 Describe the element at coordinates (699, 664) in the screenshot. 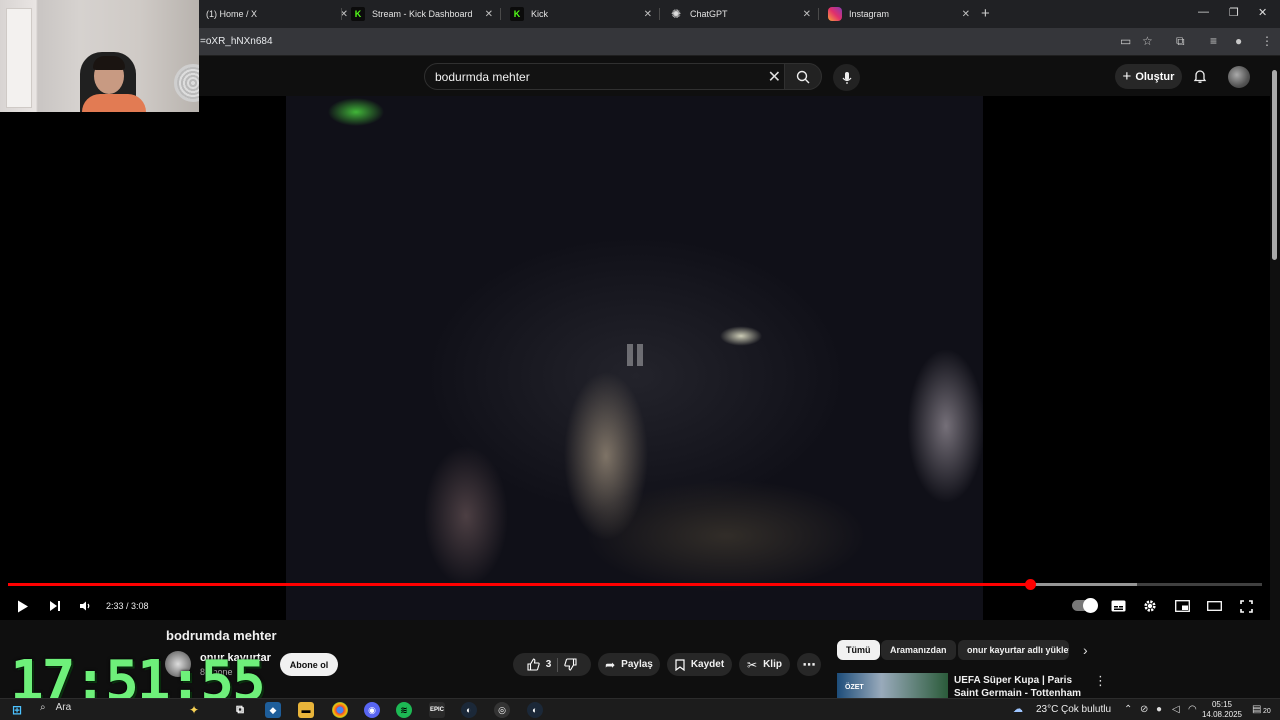

I see `save-button: Kaydet` at that location.